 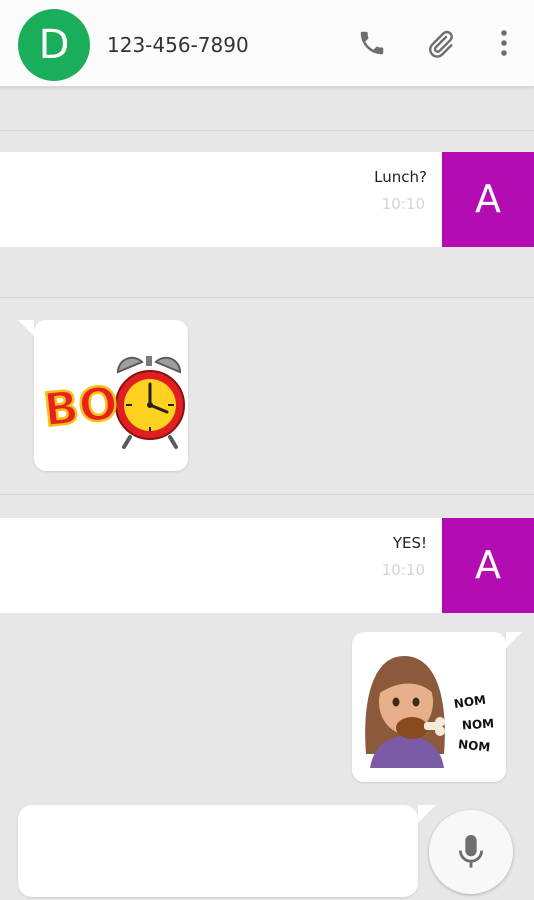 What do you see at coordinates (440, 43) in the screenshot?
I see `paperclip-icon` at bounding box center [440, 43].